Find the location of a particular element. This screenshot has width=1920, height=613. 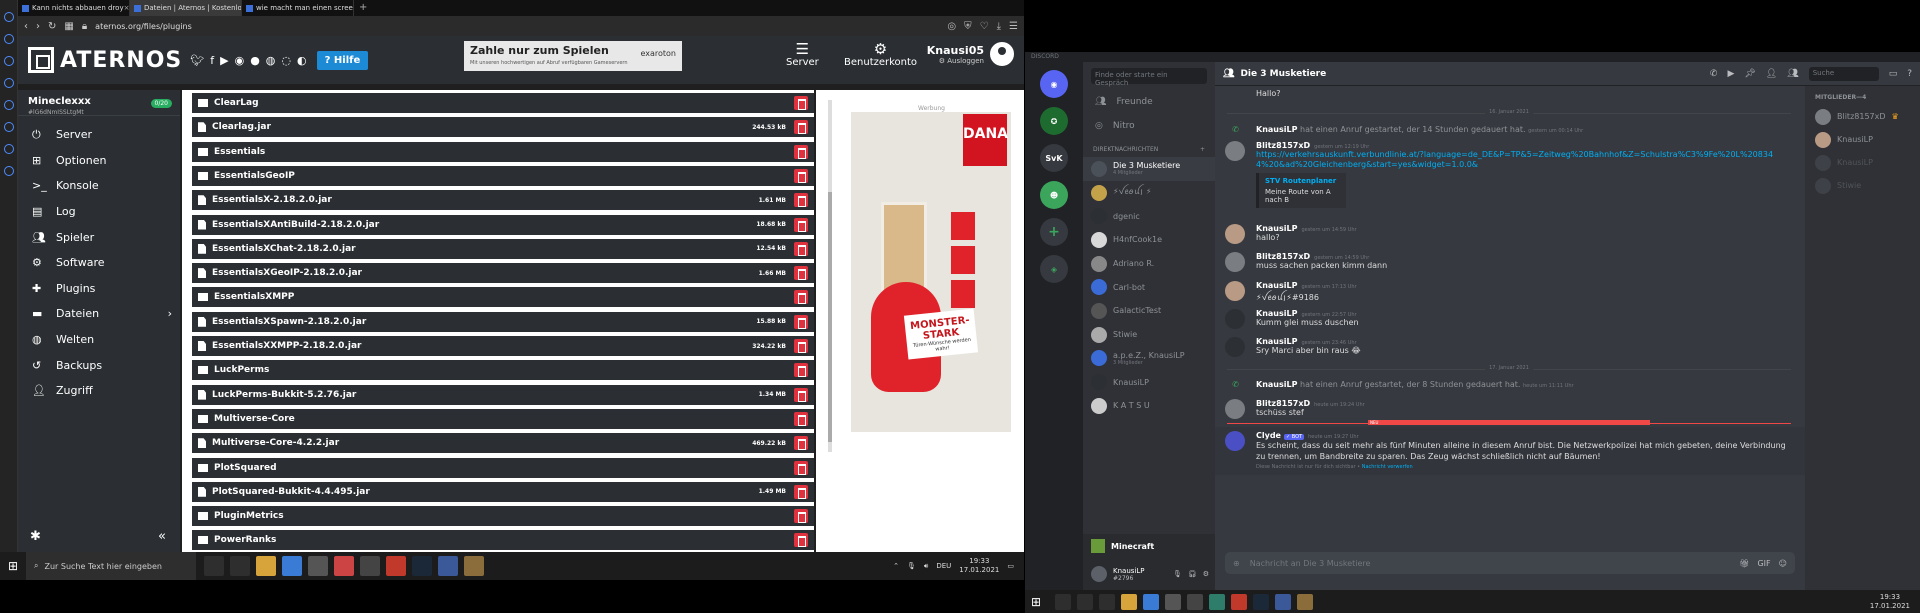

discord-icon: ◍ is located at coordinates (271, 60).